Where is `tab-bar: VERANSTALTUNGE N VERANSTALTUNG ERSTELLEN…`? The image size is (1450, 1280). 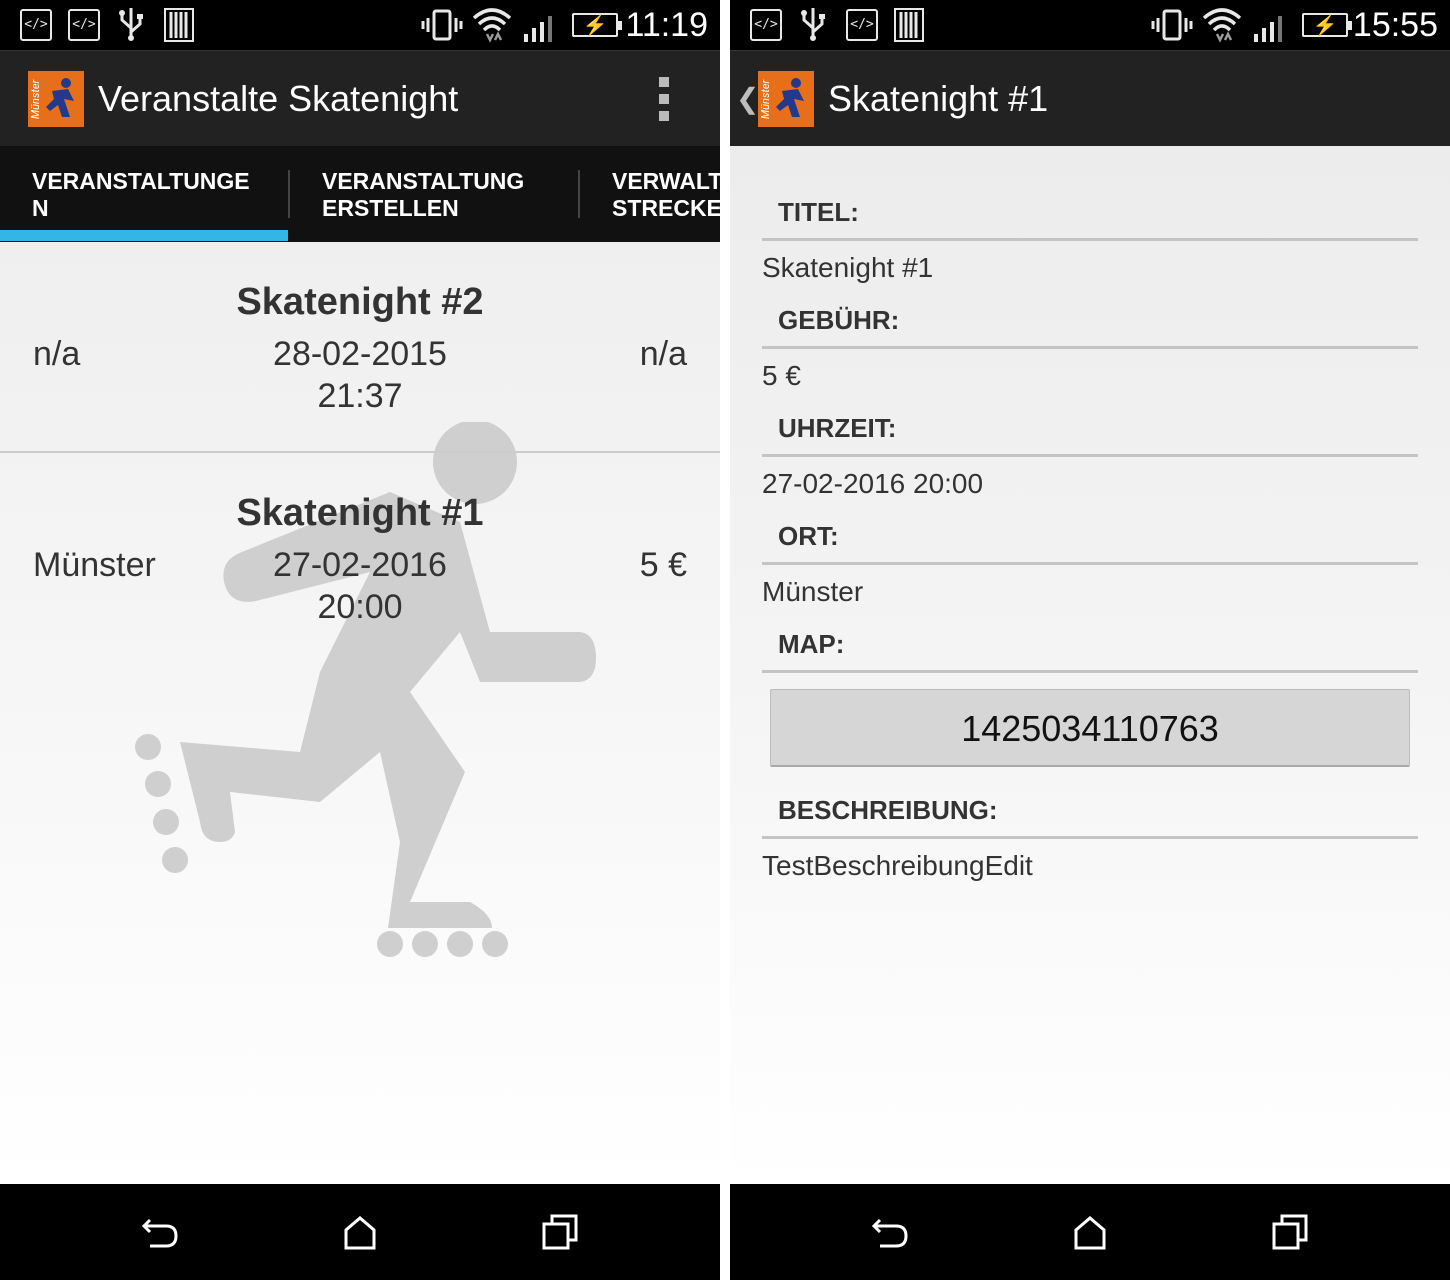
tab-bar: VERANSTALTUNGE N VERANSTALTUNG ERSTELLEN… is located at coordinates (360, 194).